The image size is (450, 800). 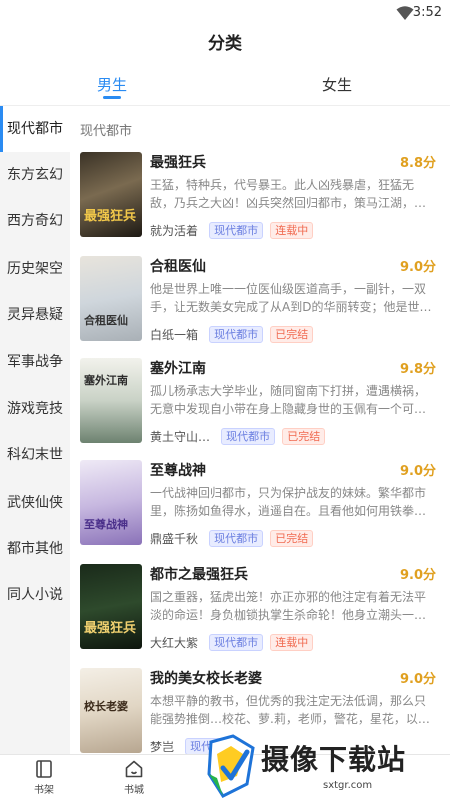 What do you see at coordinates (417, 163) in the screenshot?
I see `book-score: 8.8分` at bounding box center [417, 163].